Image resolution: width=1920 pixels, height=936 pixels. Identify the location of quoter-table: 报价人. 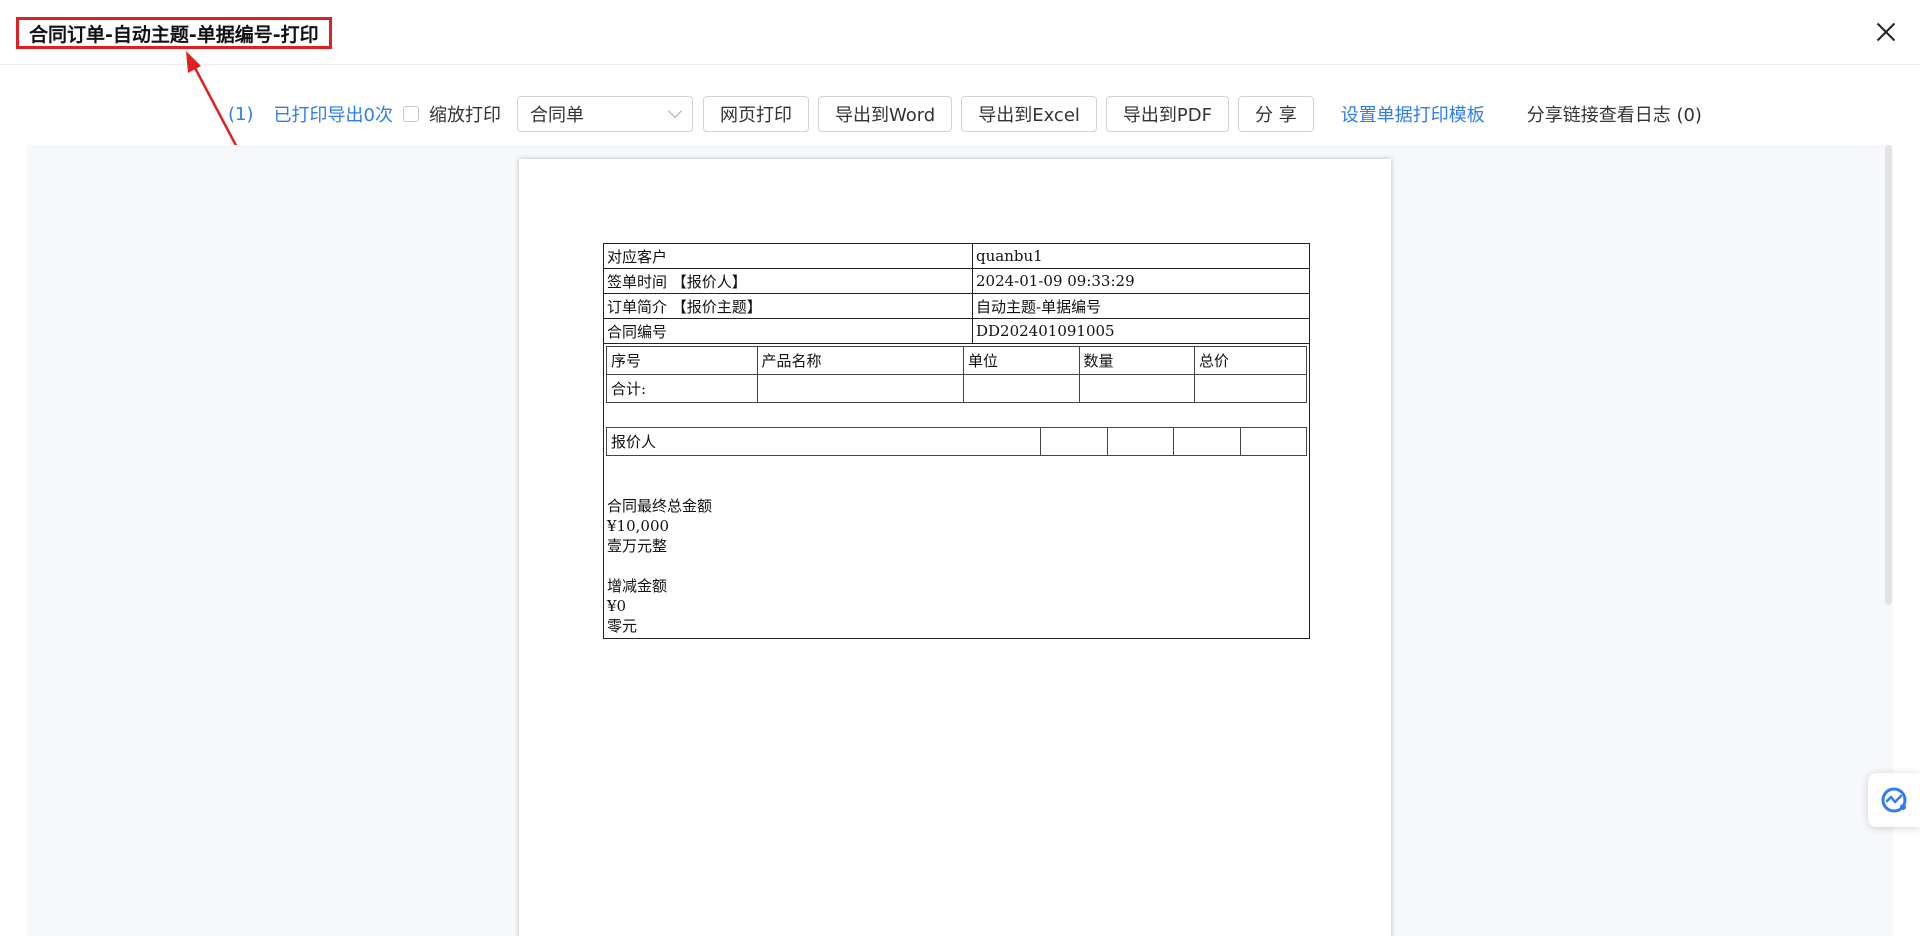
(956, 441).